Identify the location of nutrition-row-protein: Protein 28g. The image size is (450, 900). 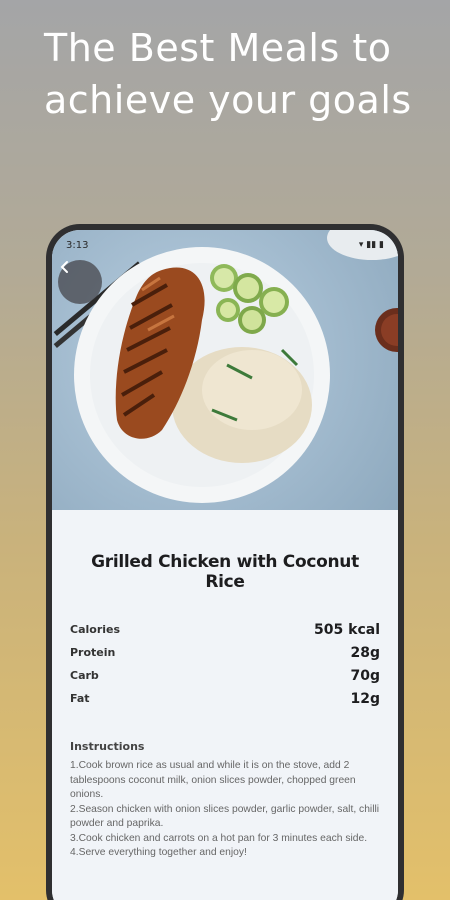
(225, 652).